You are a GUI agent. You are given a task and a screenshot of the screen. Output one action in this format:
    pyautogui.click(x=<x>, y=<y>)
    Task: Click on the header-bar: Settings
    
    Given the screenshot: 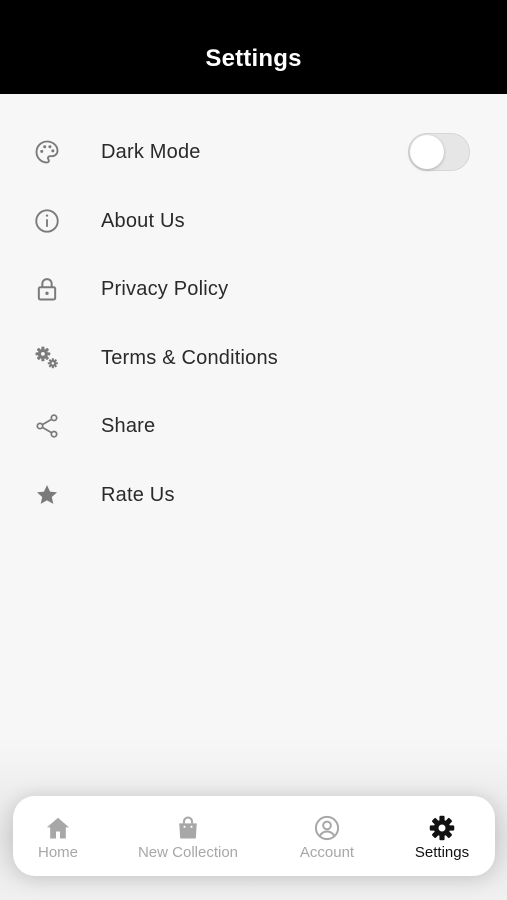 What is the action you would take?
    pyautogui.click(x=253, y=47)
    